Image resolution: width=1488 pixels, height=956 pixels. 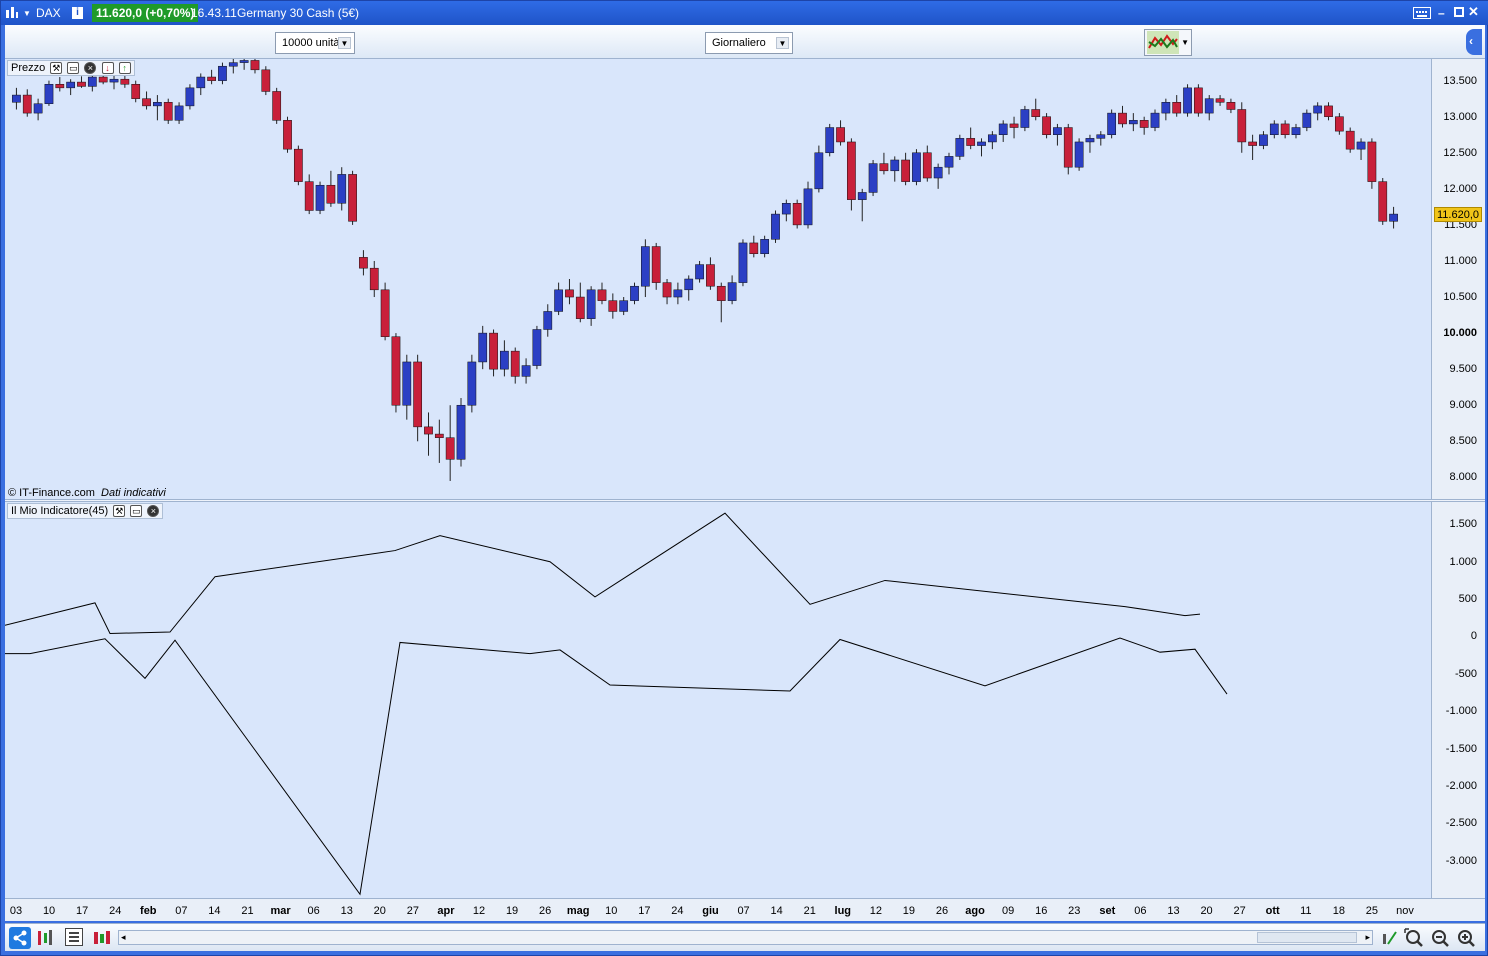 What do you see at coordinates (1463, 441) in the screenshot?
I see `y-tick-label: 8.500` at bounding box center [1463, 441].